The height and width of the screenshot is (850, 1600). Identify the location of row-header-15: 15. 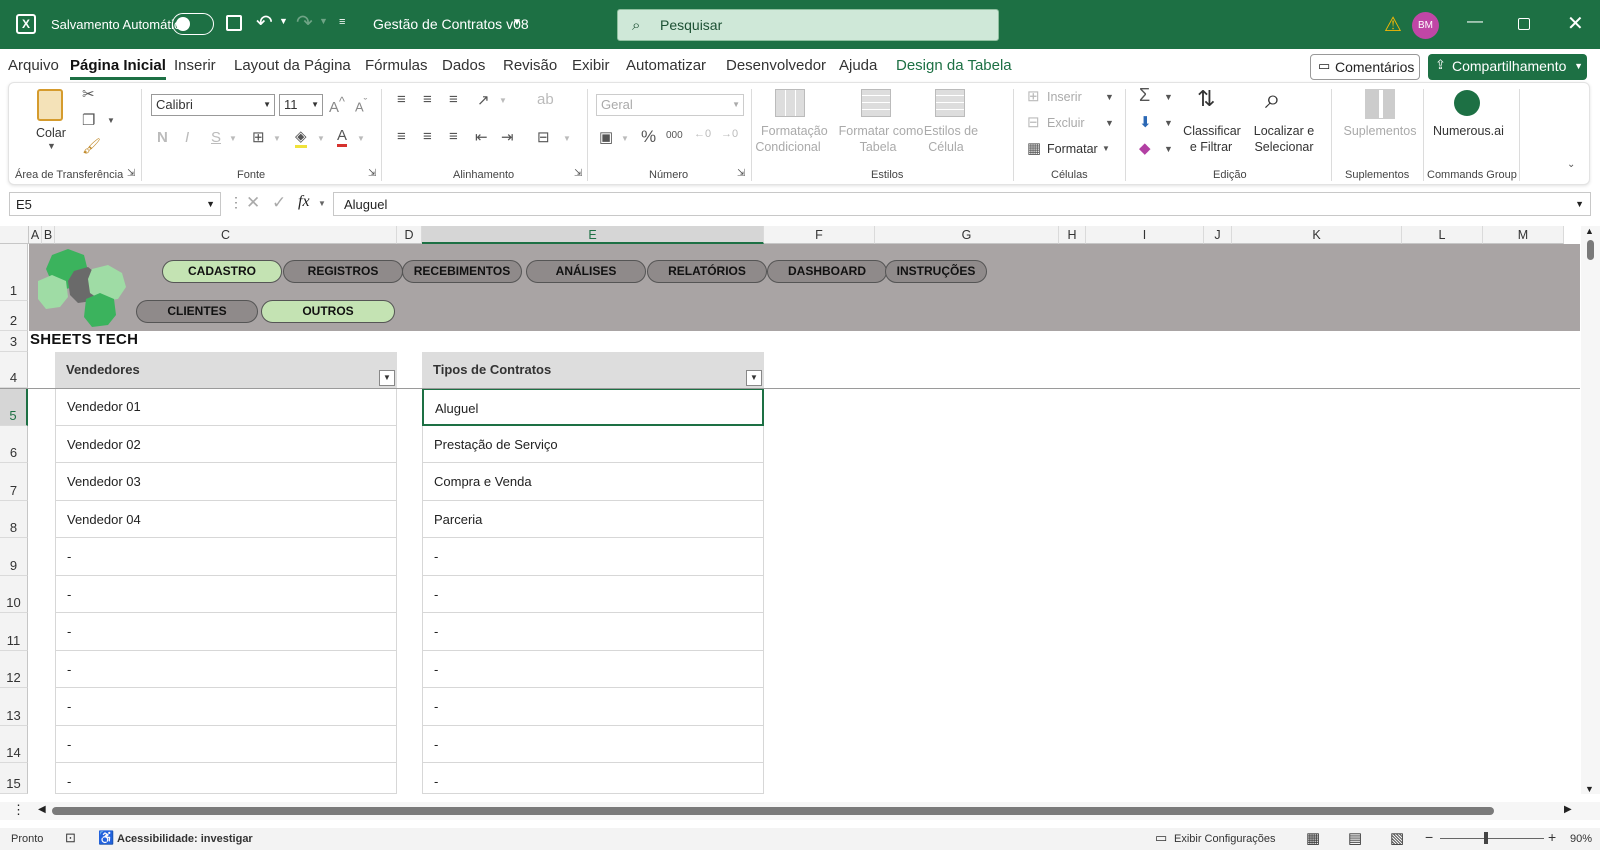
(14, 778).